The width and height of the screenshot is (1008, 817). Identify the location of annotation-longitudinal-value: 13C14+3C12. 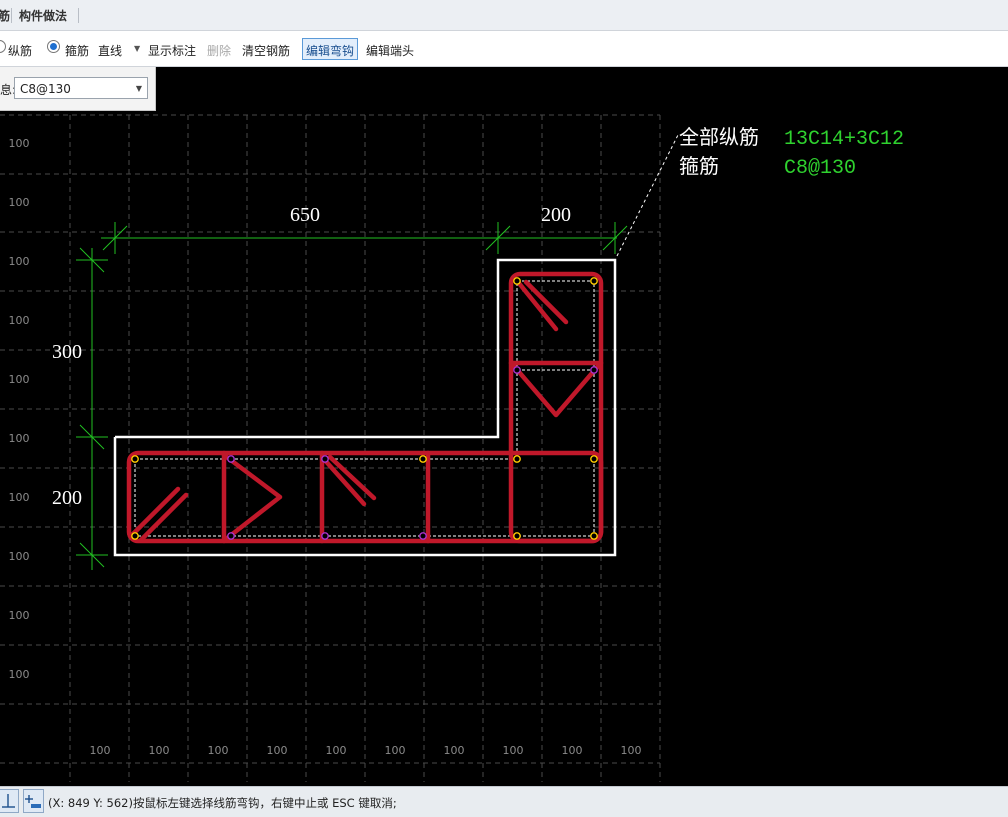
(844, 139).